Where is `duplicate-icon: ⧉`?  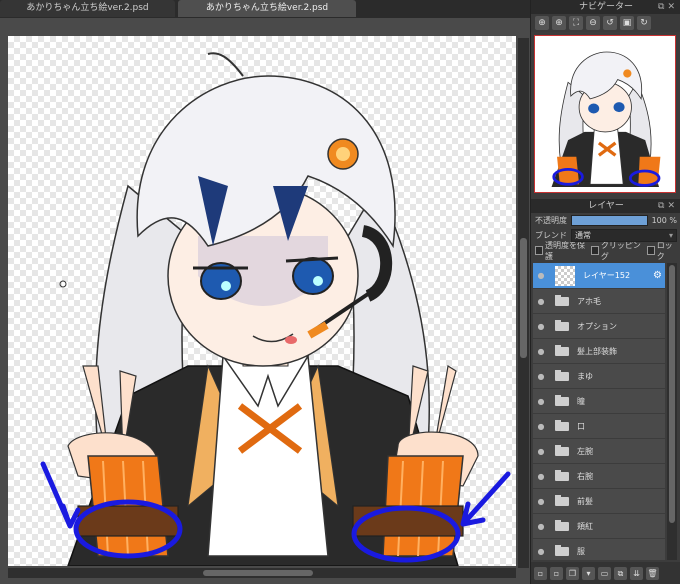 duplicate-icon: ⧉ is located at coordinates (620, 573).